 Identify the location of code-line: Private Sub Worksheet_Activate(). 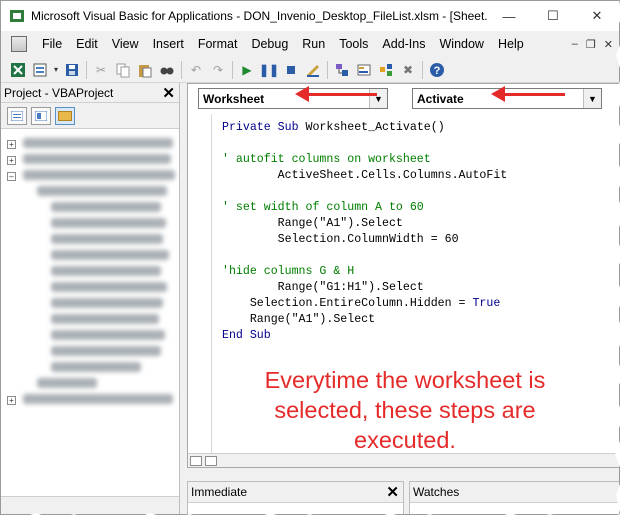
(364, 128).